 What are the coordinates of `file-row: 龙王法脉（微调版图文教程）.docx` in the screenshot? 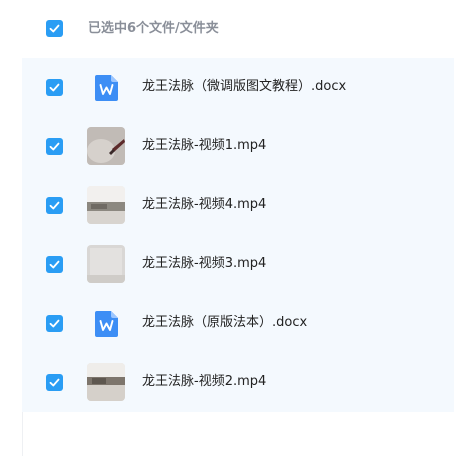 It's located at (238, 87).